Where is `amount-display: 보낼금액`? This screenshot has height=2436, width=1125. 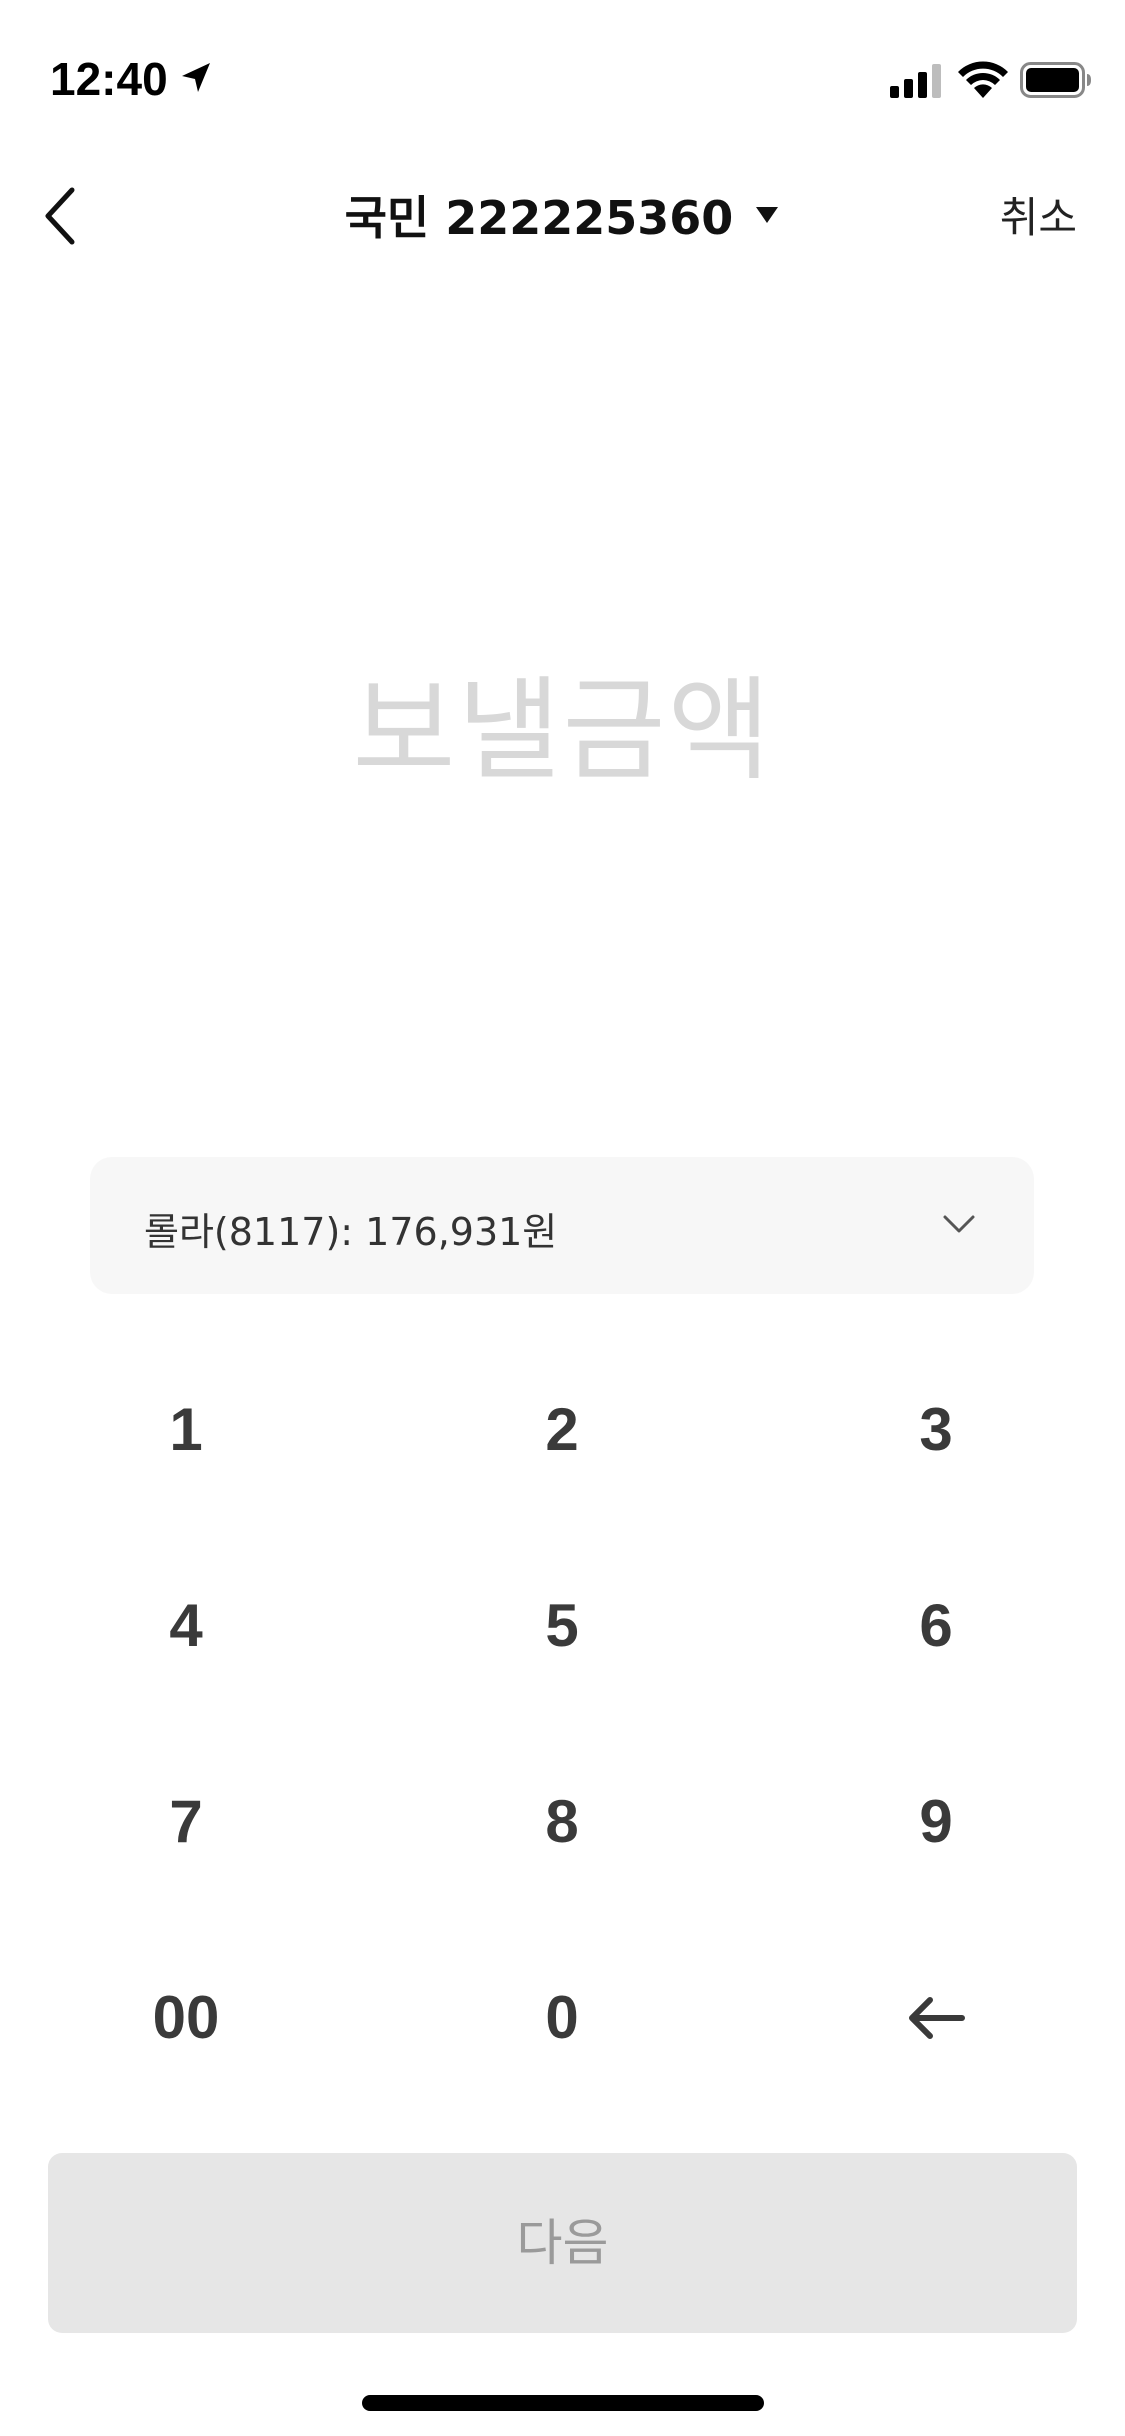
amount-display: 보낼금액 is located at coordinates (562, 731).